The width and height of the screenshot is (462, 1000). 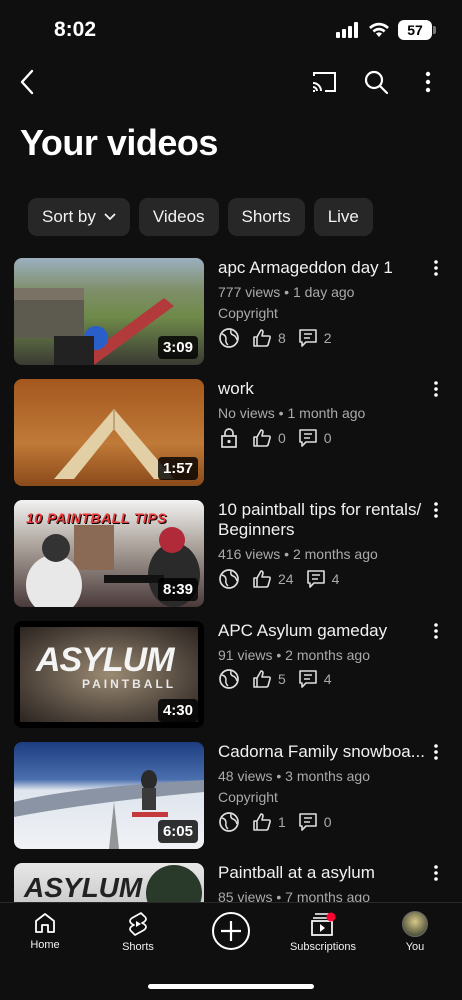 What do you see at coordinates (249, 292) in the screenshot?
I see `view-count: 777 views` at bounding box center [249, 292].